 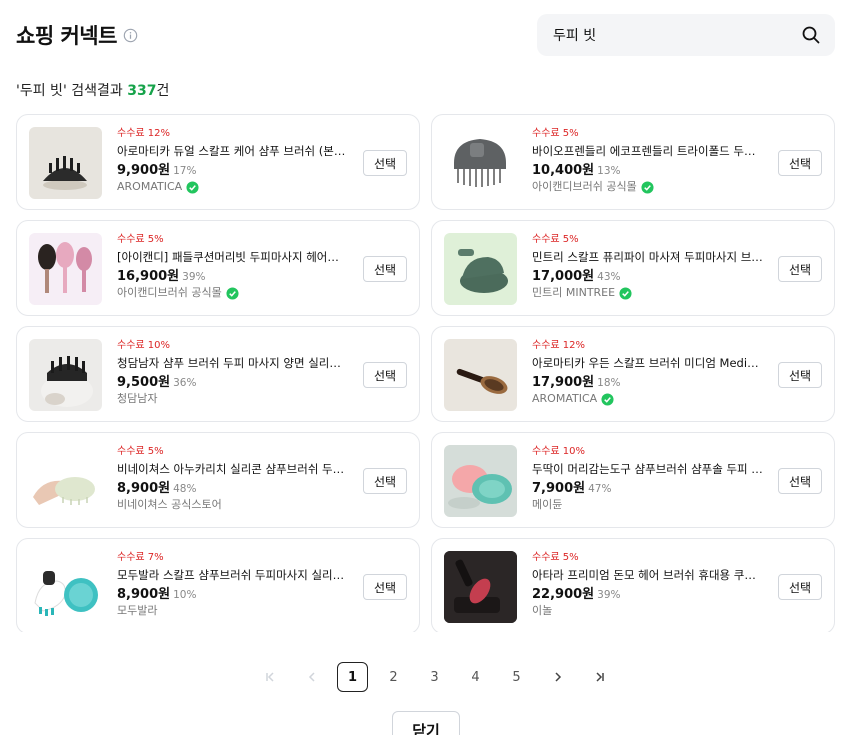 What do you see at coordinates (137, 398) in the screenshot?
I see `store-name: 청담남자` at bounding box center [137, 398].